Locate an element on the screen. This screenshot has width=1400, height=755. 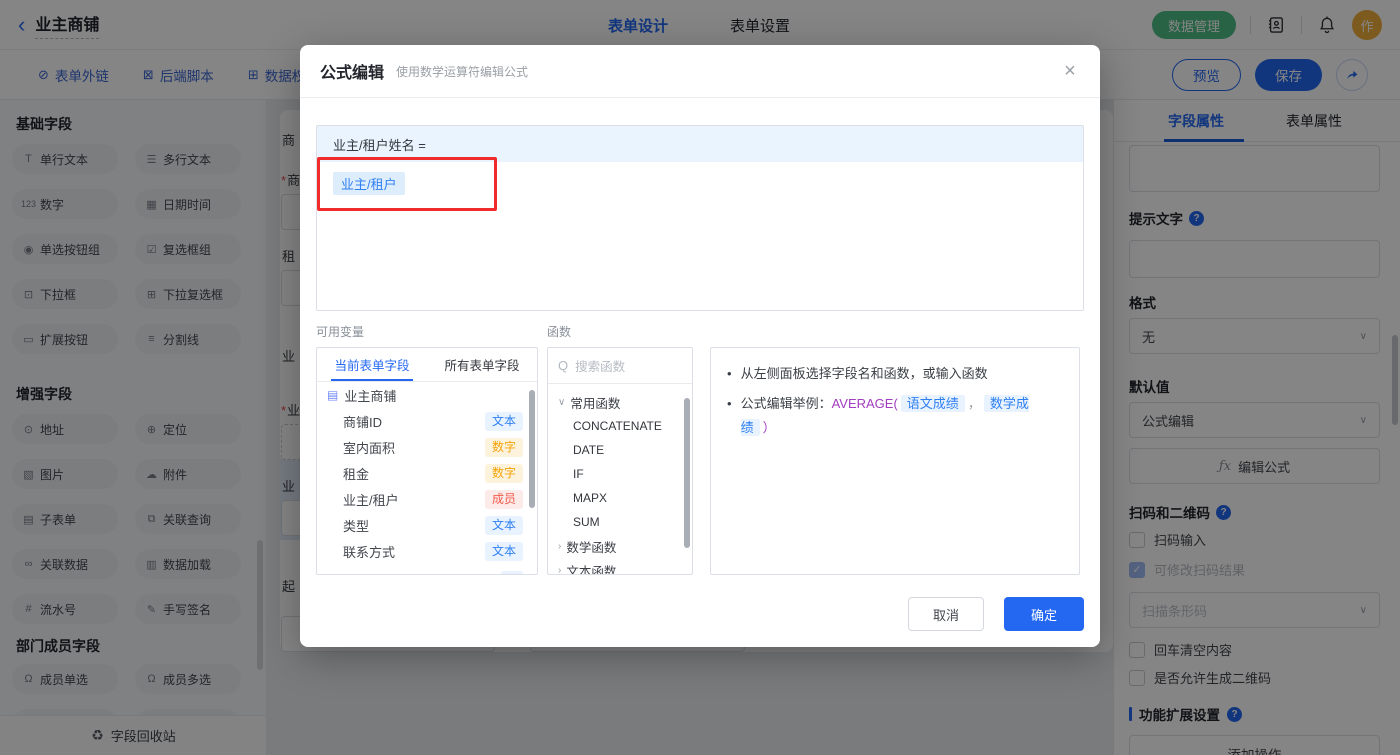
function-search-input: Q 搜索函数 is located at coordinates (620, 366).